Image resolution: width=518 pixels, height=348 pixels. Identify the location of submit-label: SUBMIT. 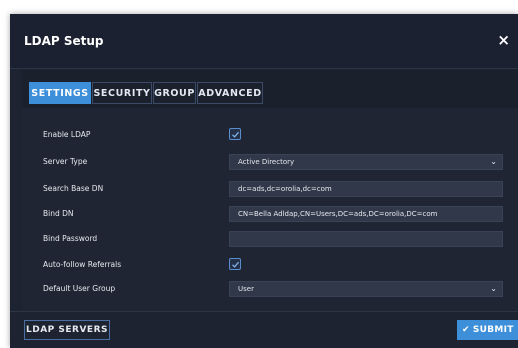
(493, 330).